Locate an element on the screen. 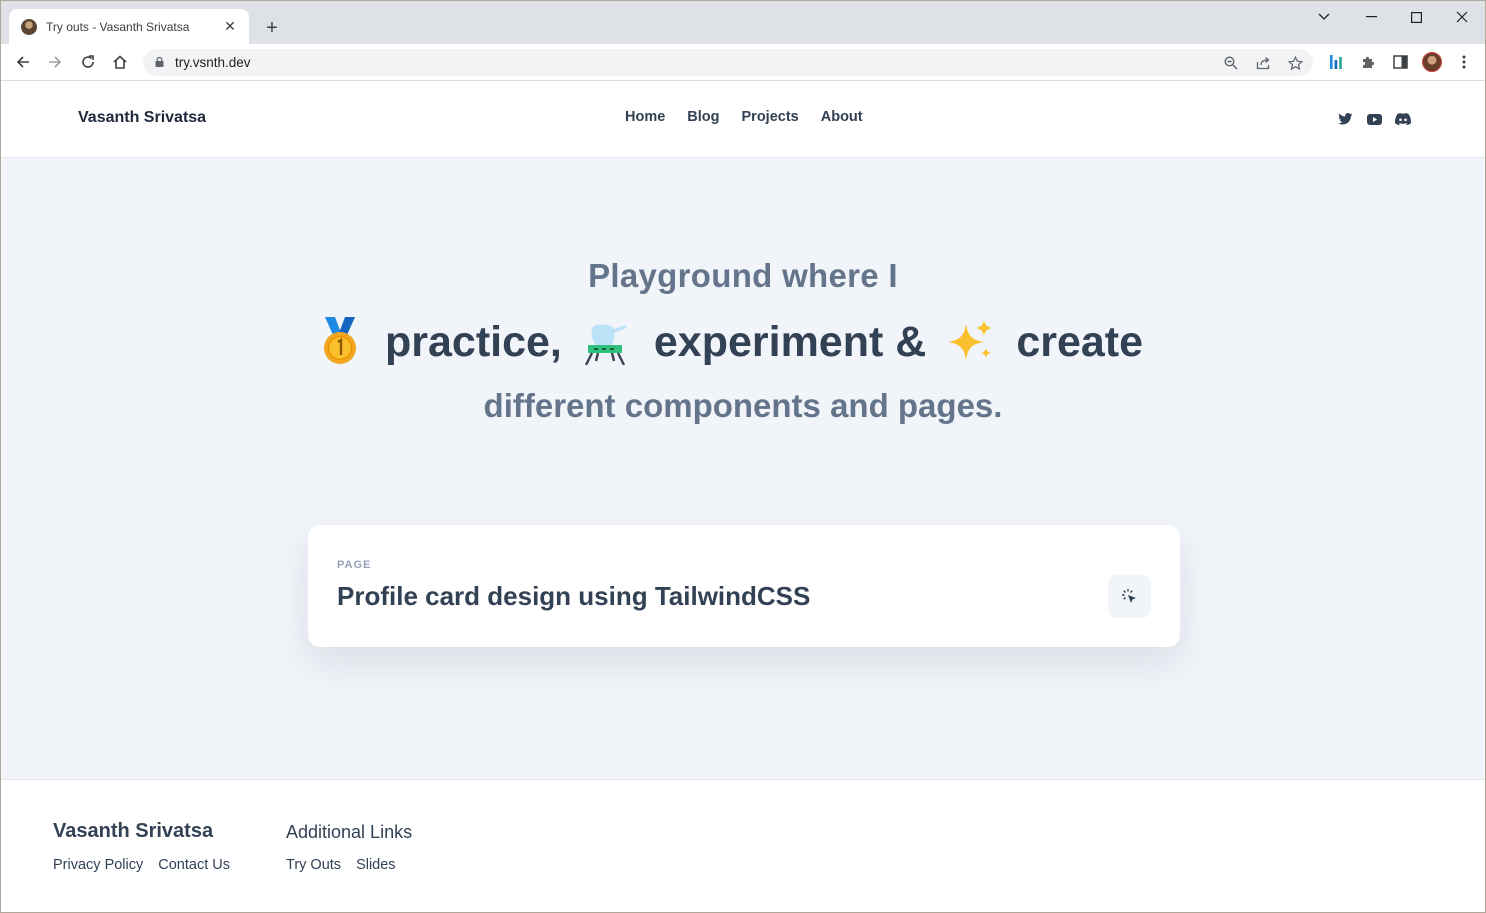 The width and height of the screenshot is (1486, 913). footer-links-2: Try Outs Slides is located at coordinates (341, 865).